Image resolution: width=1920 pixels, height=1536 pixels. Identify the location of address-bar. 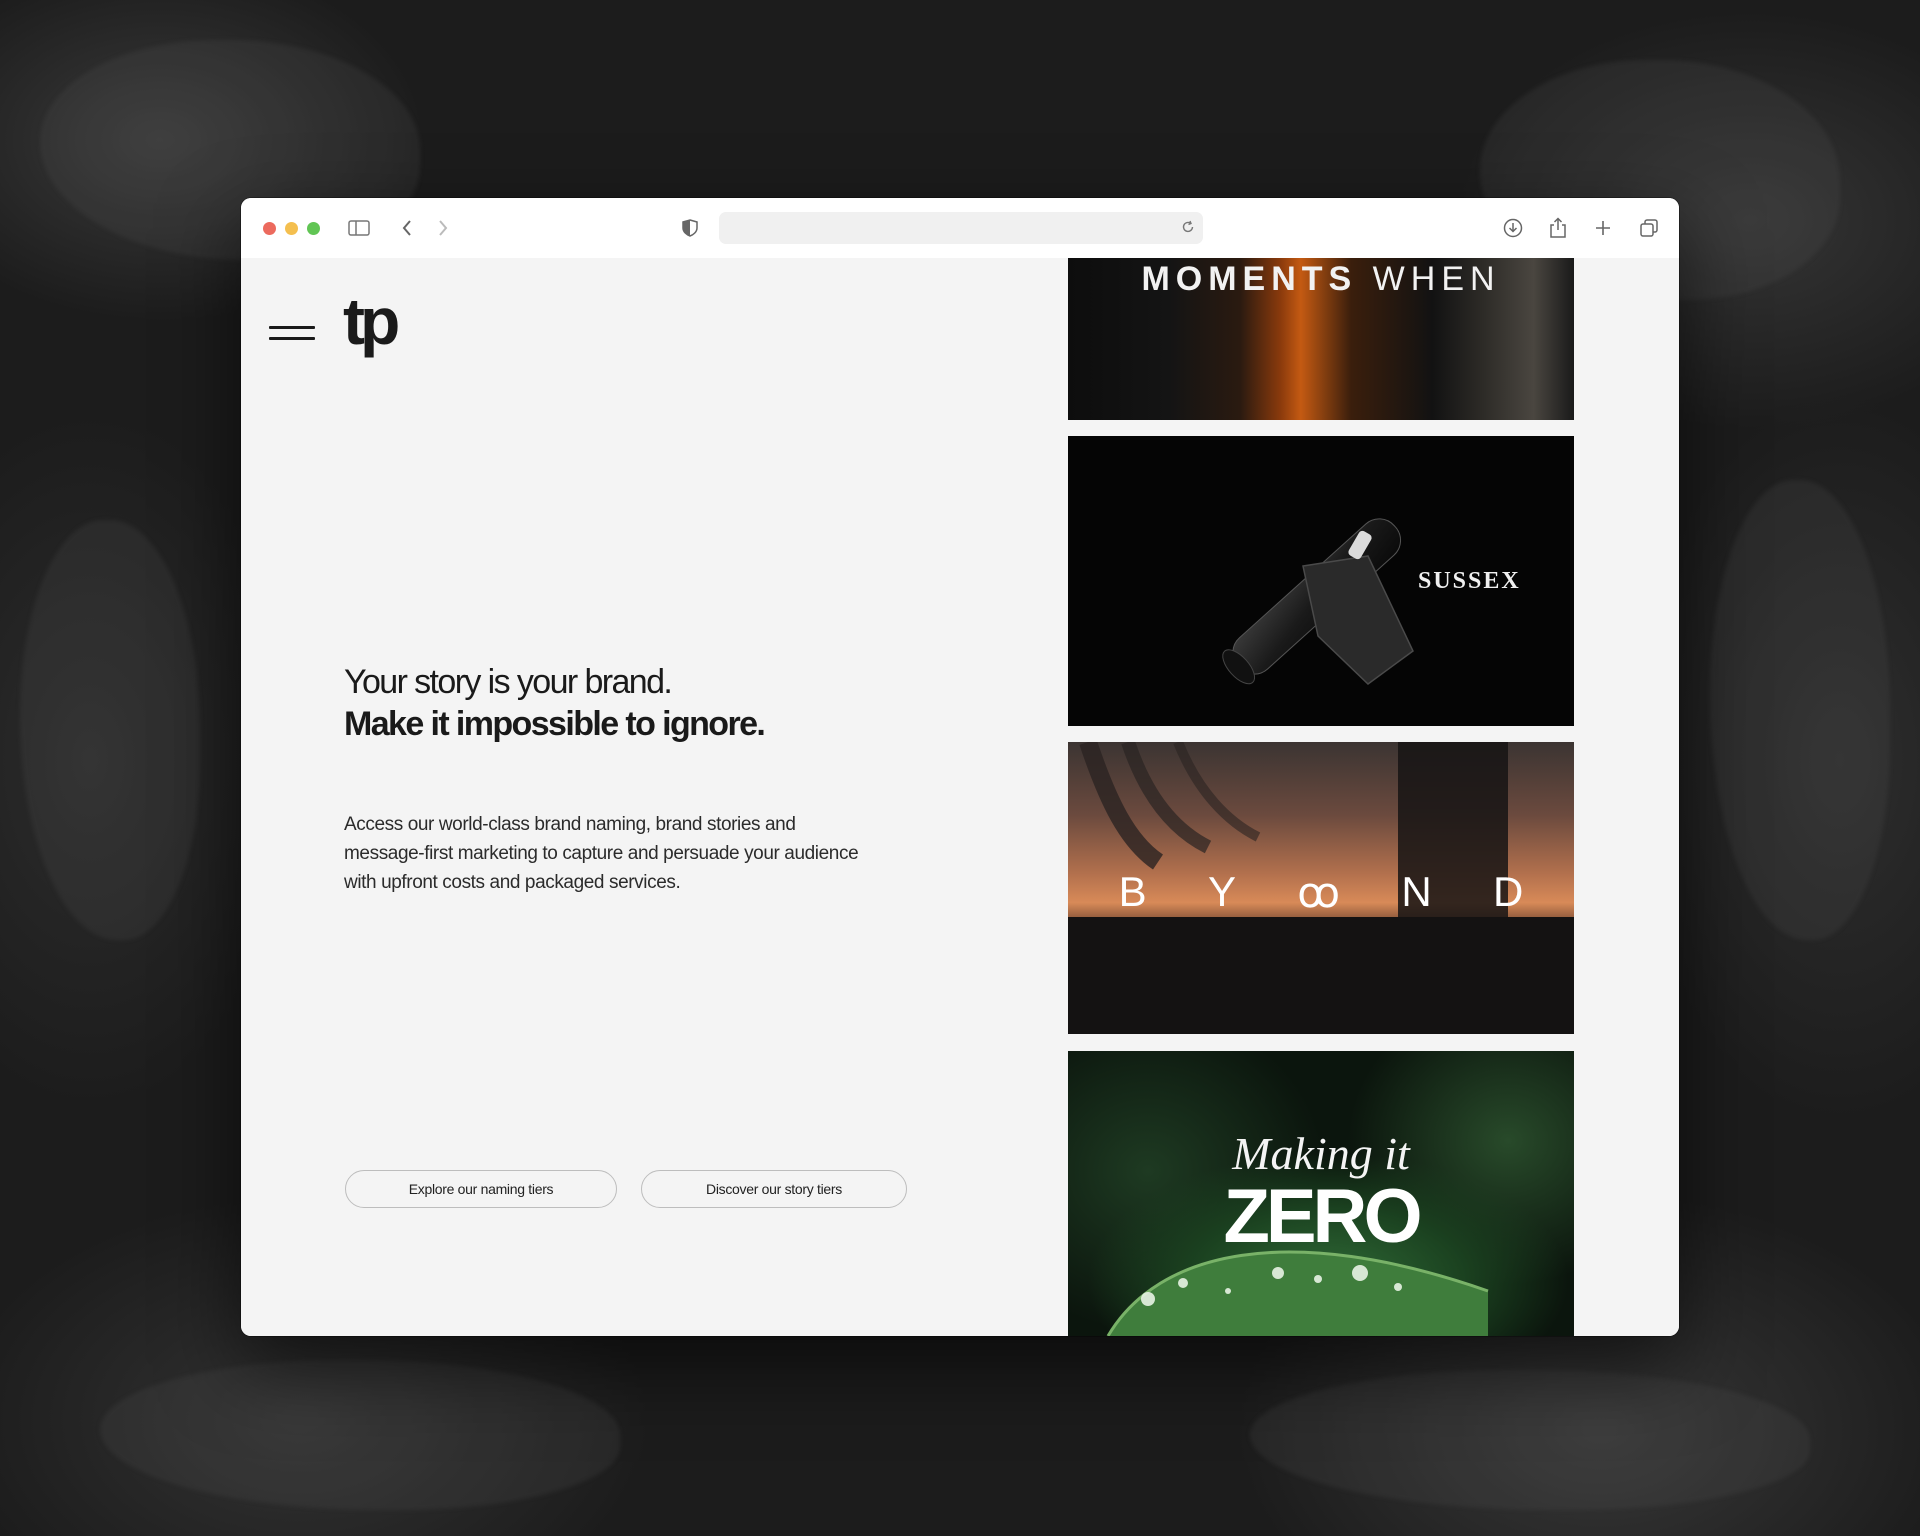
(961, 228).